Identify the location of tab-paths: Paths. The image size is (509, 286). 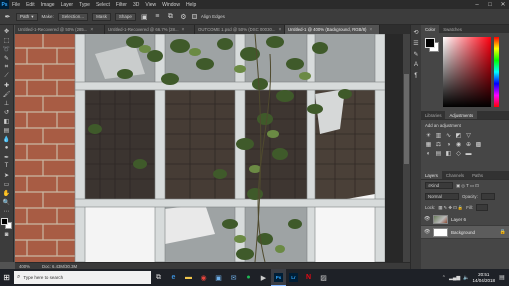
(477, 175).